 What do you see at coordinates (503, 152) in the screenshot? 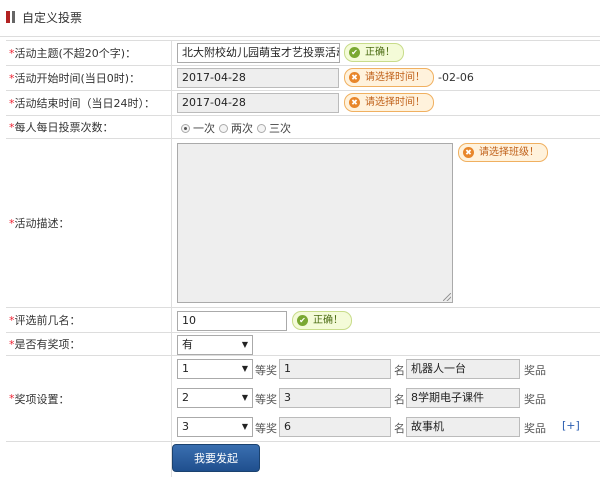
I see `desc-warn-tip: ✖ 请选择班级！` at bounding box center [503, 152].